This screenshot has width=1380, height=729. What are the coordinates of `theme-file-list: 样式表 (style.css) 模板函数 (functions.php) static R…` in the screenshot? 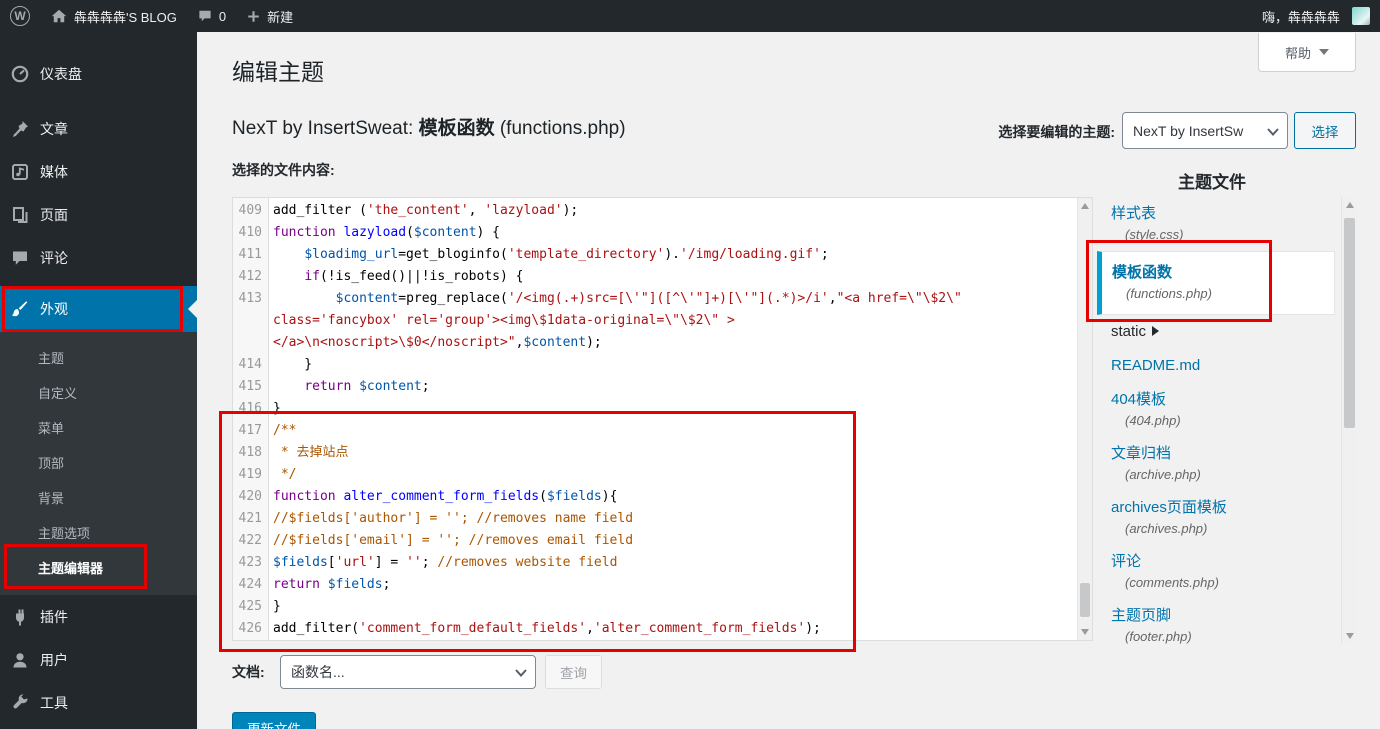 It's located at (1219, 420).